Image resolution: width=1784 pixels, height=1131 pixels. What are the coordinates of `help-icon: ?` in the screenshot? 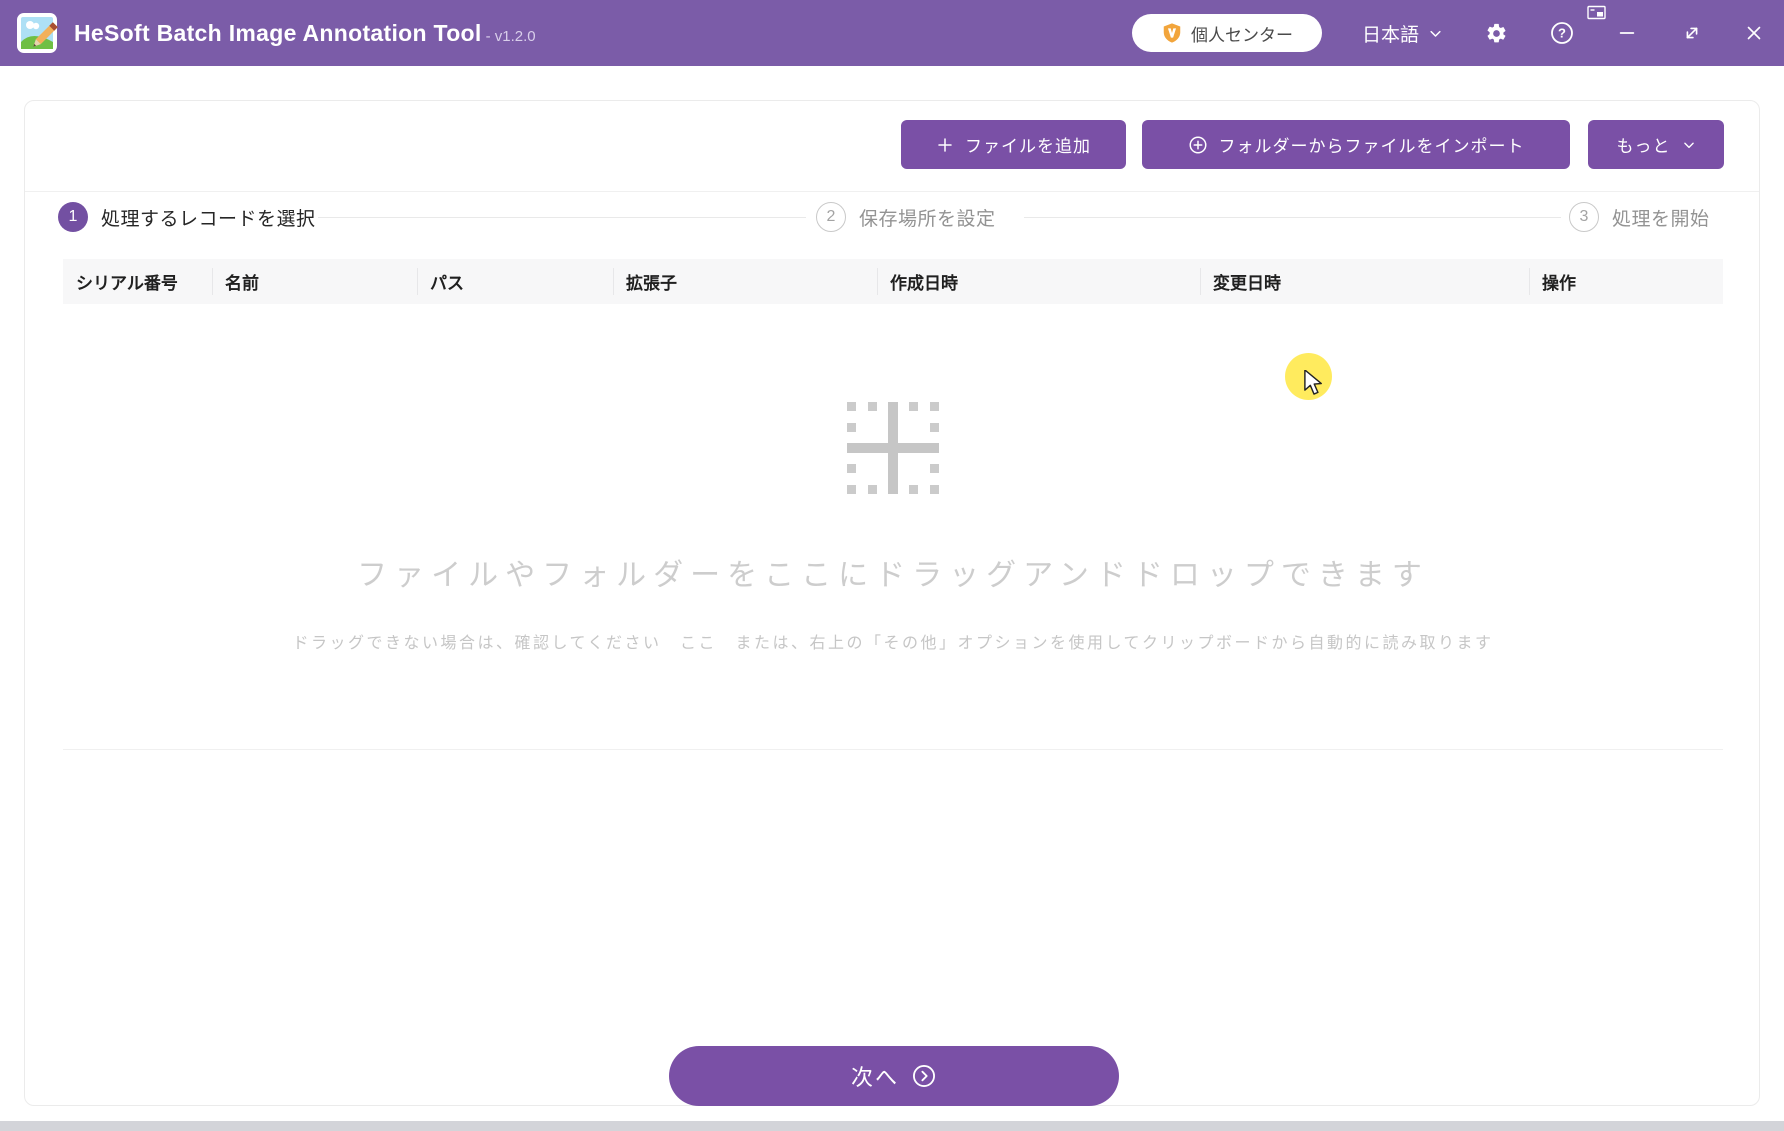 It's located at (1562, 33).